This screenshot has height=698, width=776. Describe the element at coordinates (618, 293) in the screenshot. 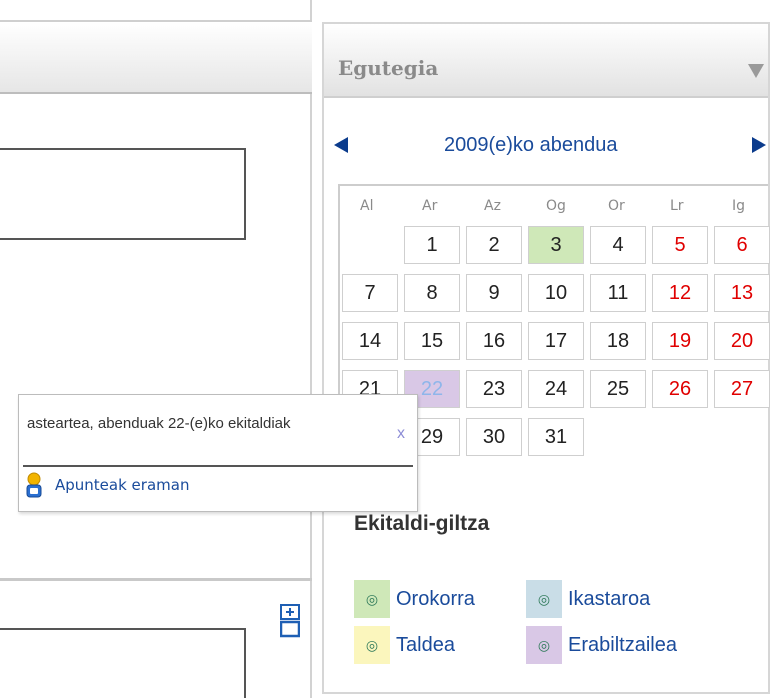

I see `calendar-day-cell: 11` at that location.